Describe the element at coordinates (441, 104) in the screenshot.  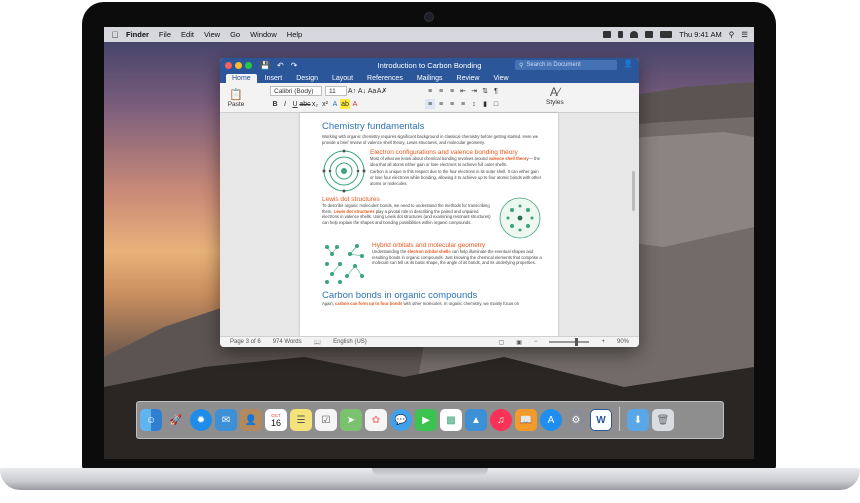
I see `align-center-icon: ≡` at that location.